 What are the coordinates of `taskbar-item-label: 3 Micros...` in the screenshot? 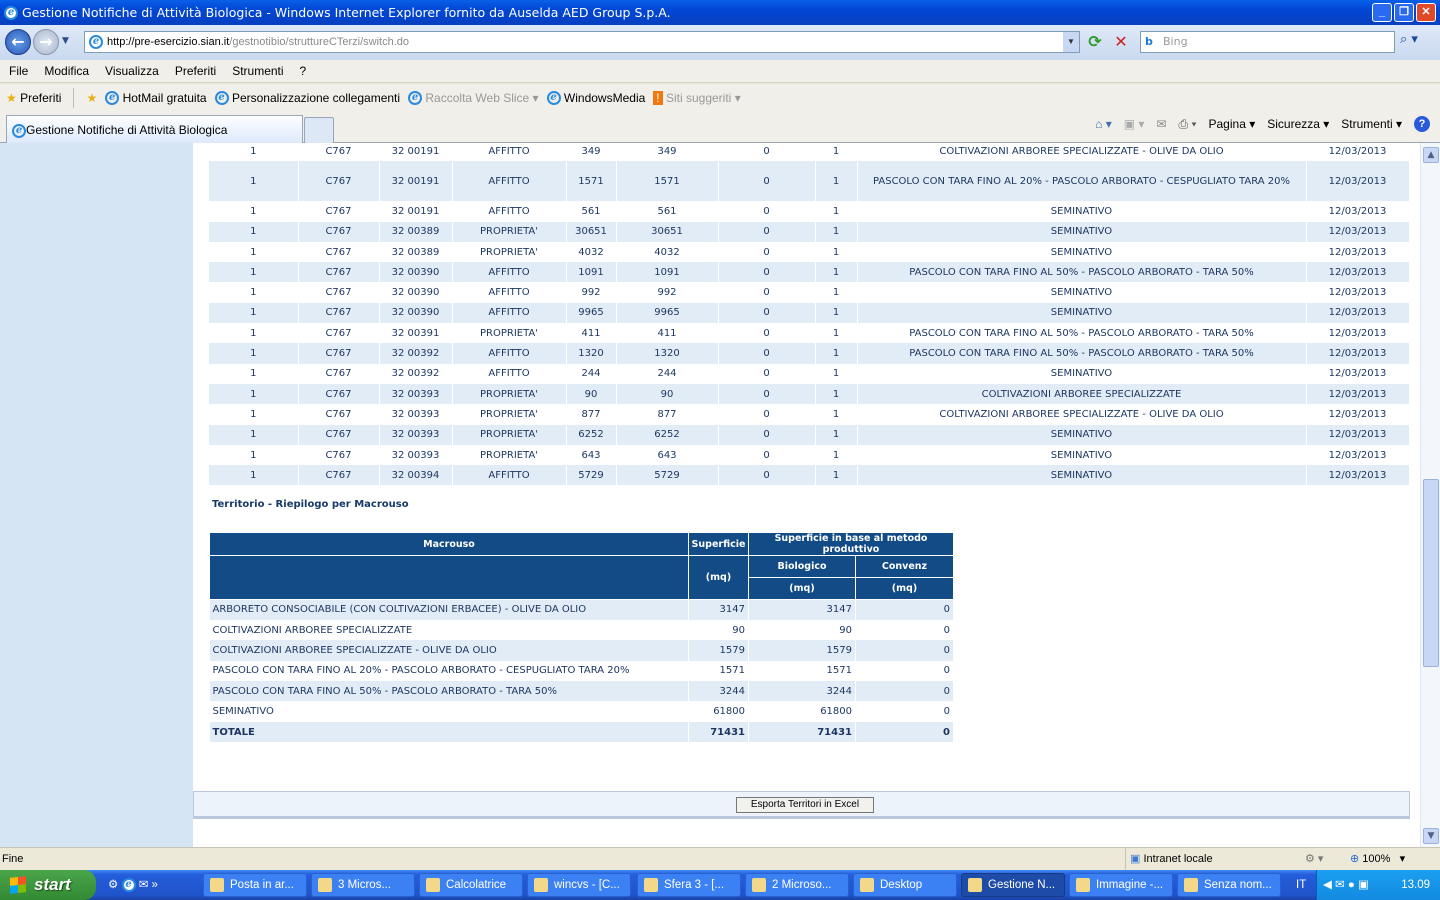 It's located at (365, 885).